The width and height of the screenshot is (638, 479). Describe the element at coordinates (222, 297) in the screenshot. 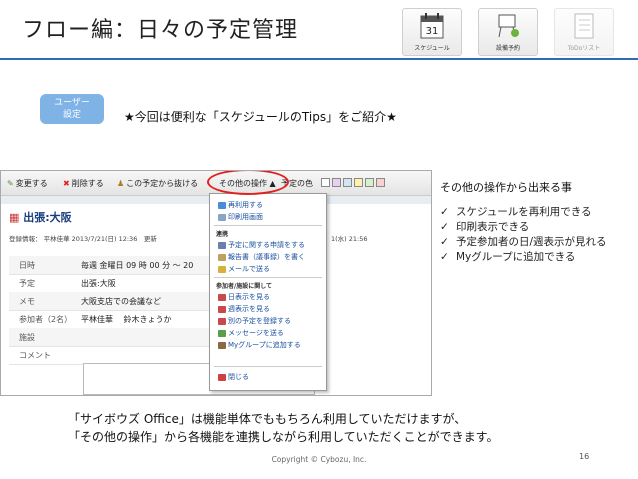

I see `day-view-icon` at that location.